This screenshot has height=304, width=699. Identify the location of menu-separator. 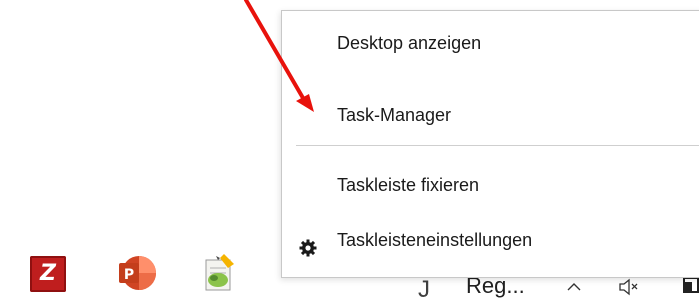
(497, 145).